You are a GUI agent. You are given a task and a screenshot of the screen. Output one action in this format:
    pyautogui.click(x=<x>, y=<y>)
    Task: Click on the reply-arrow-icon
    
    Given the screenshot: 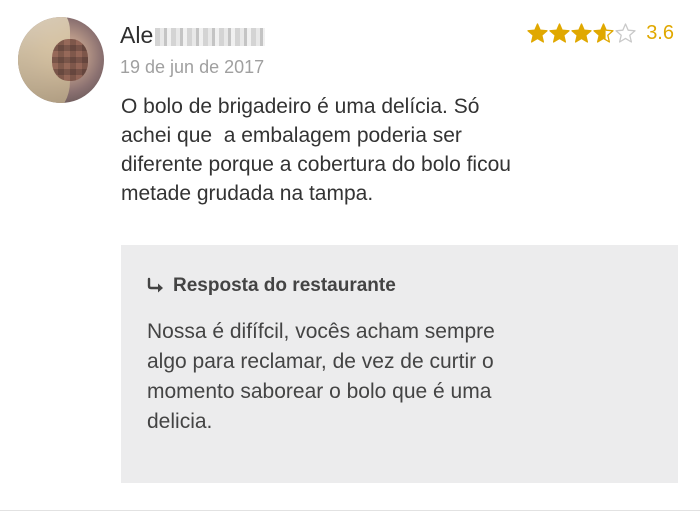 What is the action you would take?
    pyautogui.click(x=157, y=286)
    